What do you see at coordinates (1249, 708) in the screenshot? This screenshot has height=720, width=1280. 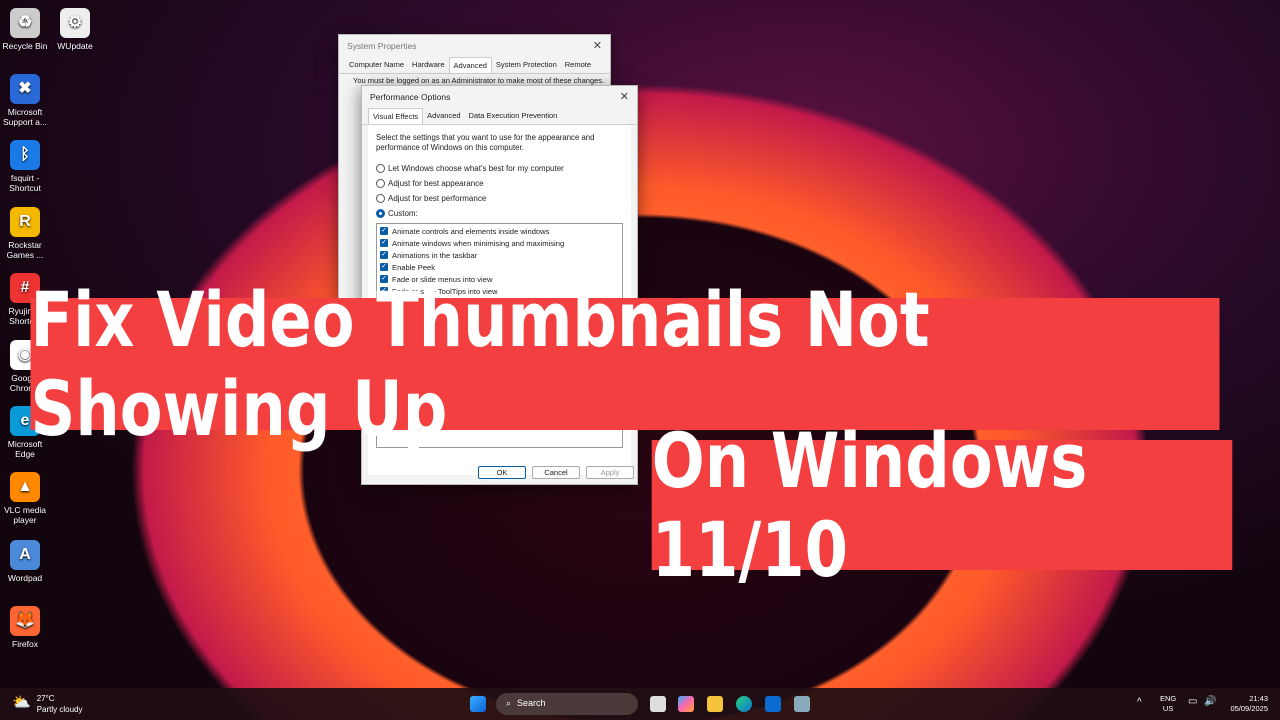 I see `date: 05/09/2025` at bounding box center [1249, 708].